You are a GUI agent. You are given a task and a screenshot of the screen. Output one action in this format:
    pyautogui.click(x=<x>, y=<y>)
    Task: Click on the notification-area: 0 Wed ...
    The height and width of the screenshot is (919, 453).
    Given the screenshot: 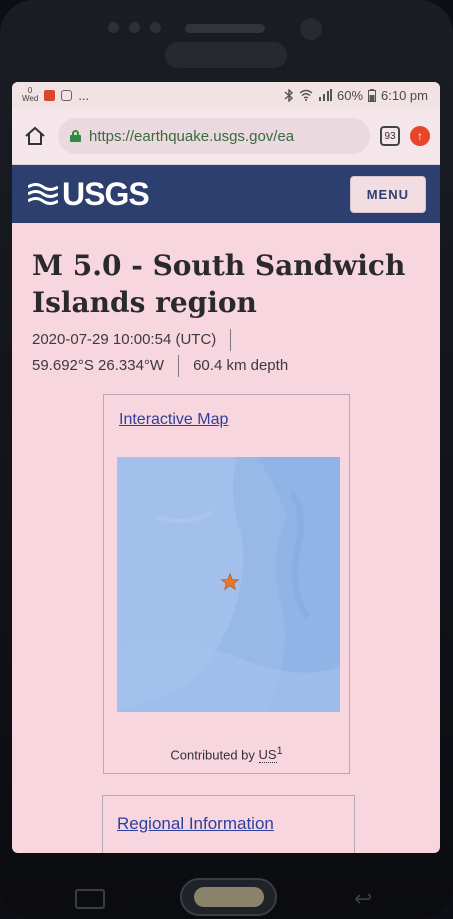 What is the action you would take?
    pyautogui.click(x=55, y=95)
    